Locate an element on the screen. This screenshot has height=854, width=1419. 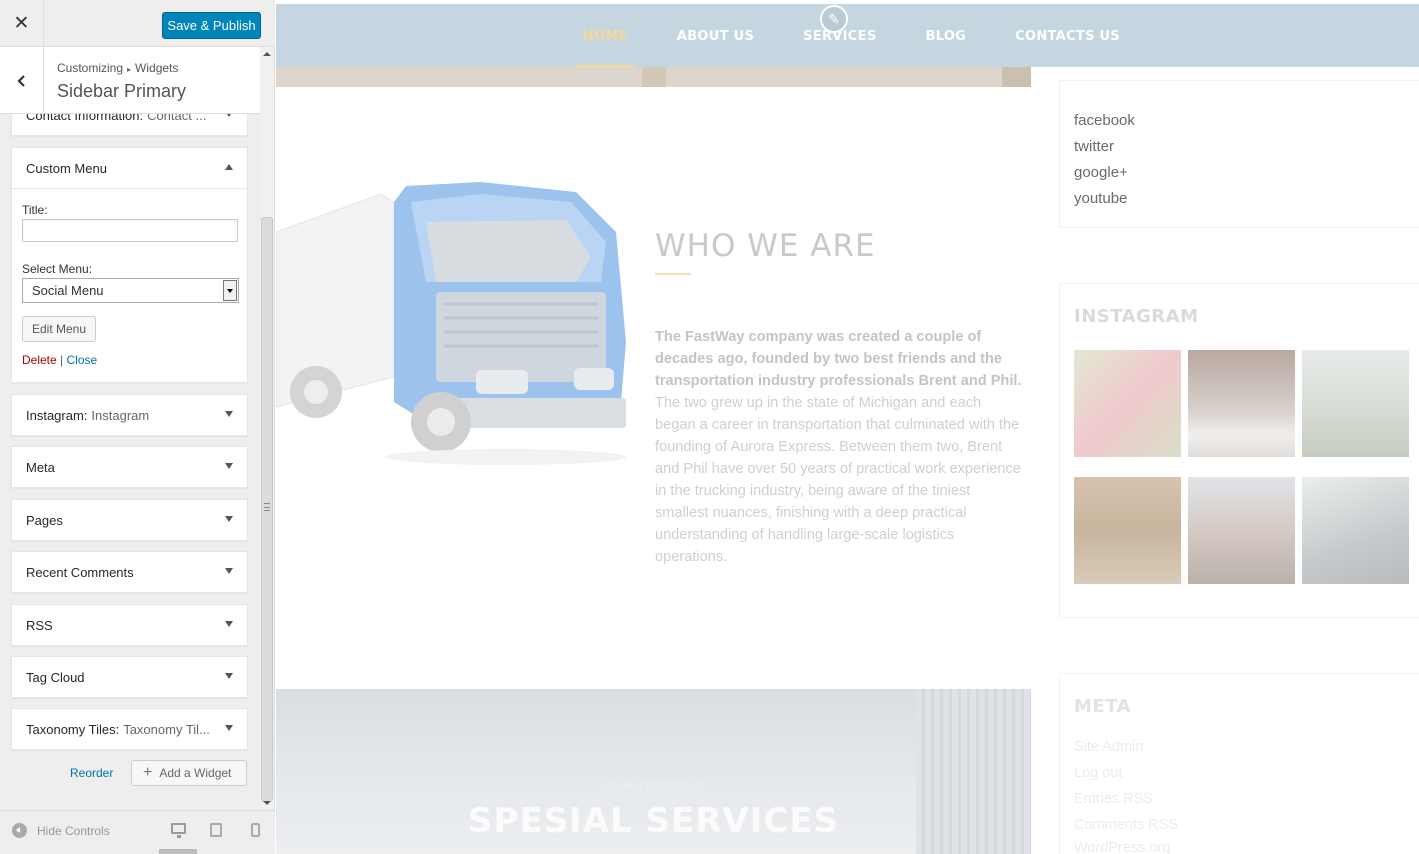
widget-title-bar: RSS is located at coordinates (129, 625).